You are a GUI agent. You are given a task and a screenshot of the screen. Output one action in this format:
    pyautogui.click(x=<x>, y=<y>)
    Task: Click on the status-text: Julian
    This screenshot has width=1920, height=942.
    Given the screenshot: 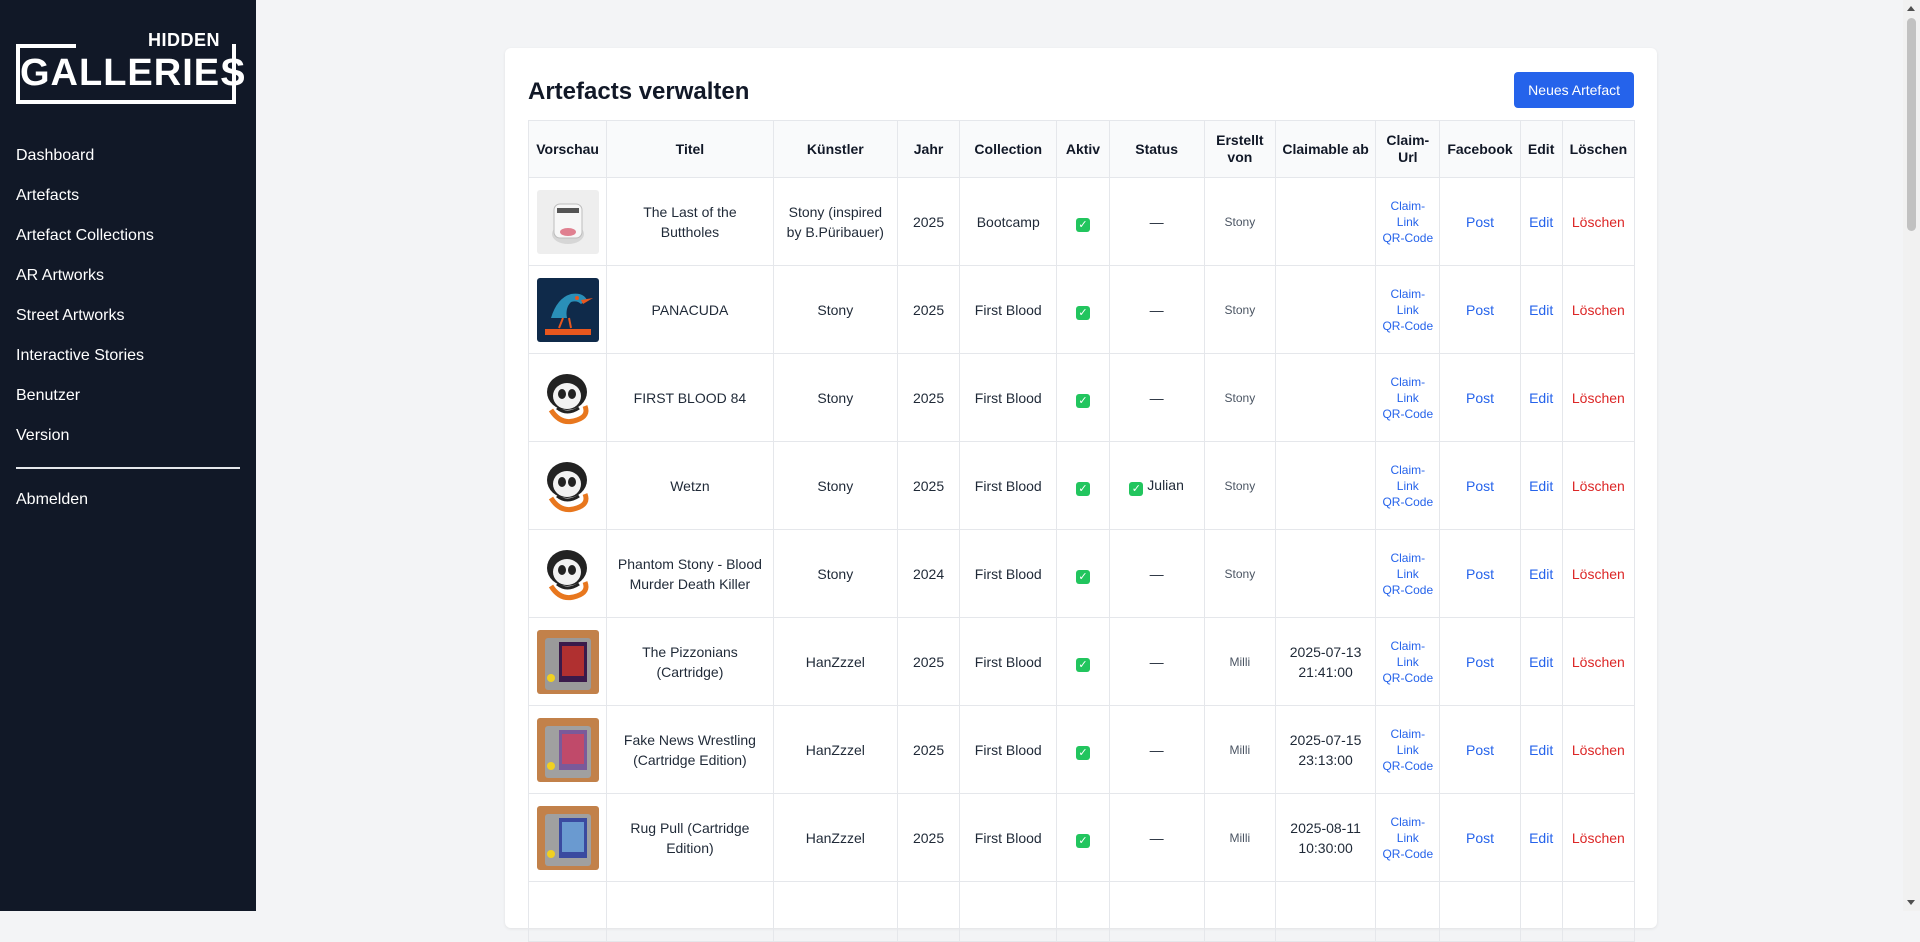 What is the action you would take?
    pyautogui.click(x=1165, y=485)
    